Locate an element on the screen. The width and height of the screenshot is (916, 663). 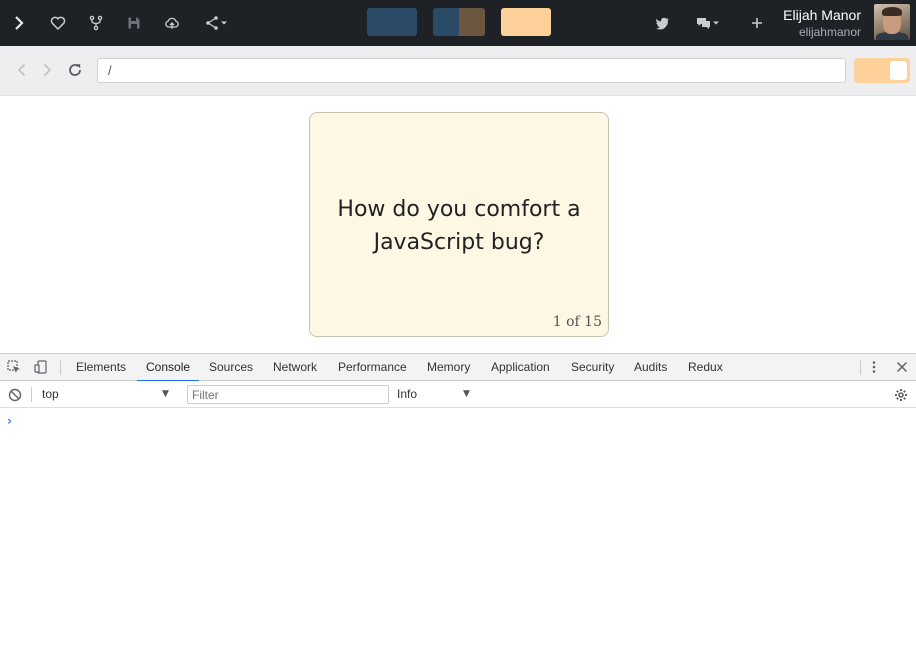
clear-console-icon is located at coordinates (15, 395).